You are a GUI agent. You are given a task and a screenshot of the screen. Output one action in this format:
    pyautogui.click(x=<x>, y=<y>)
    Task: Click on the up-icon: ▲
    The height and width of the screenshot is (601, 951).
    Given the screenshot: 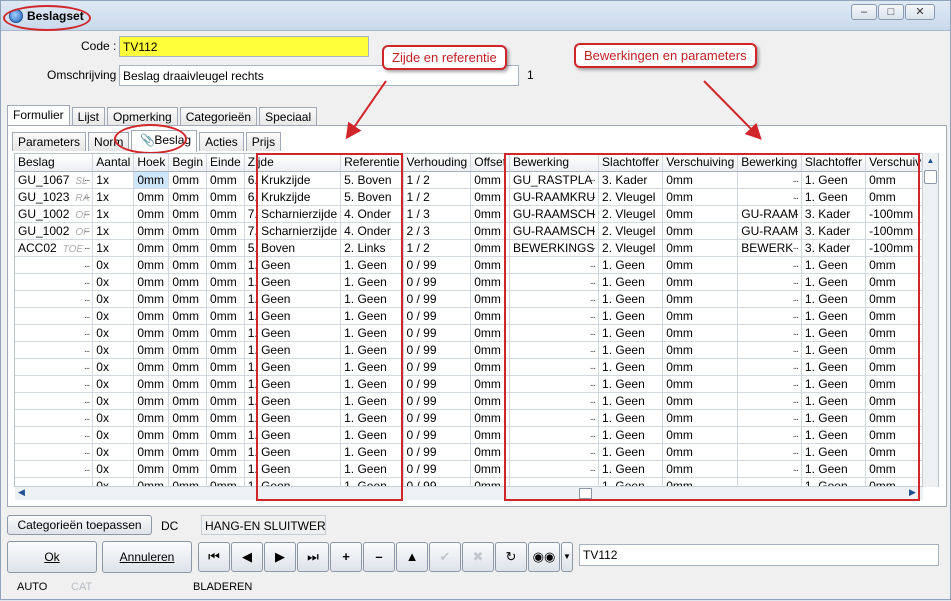 What is the action you would take?
    pyautogui.click(x=412, y=557)
    